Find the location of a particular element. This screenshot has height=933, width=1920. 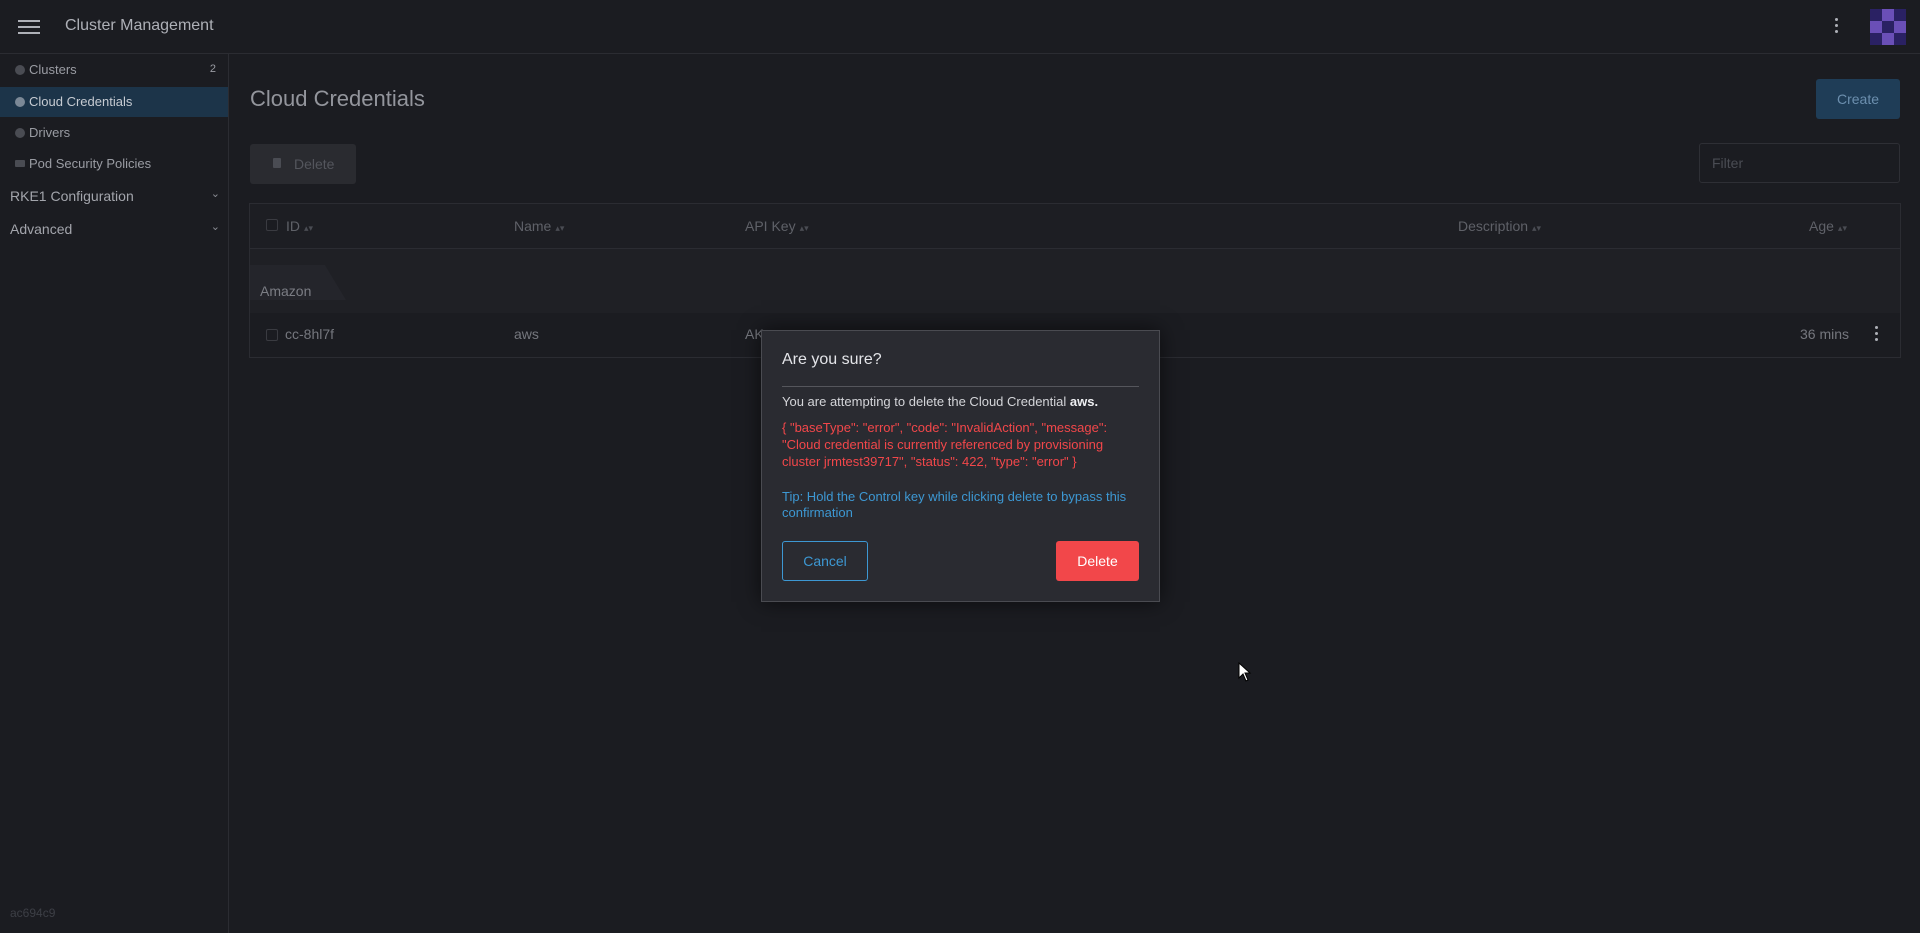

cell-id: cc-8hl7f is located at coordinates (309, 334).